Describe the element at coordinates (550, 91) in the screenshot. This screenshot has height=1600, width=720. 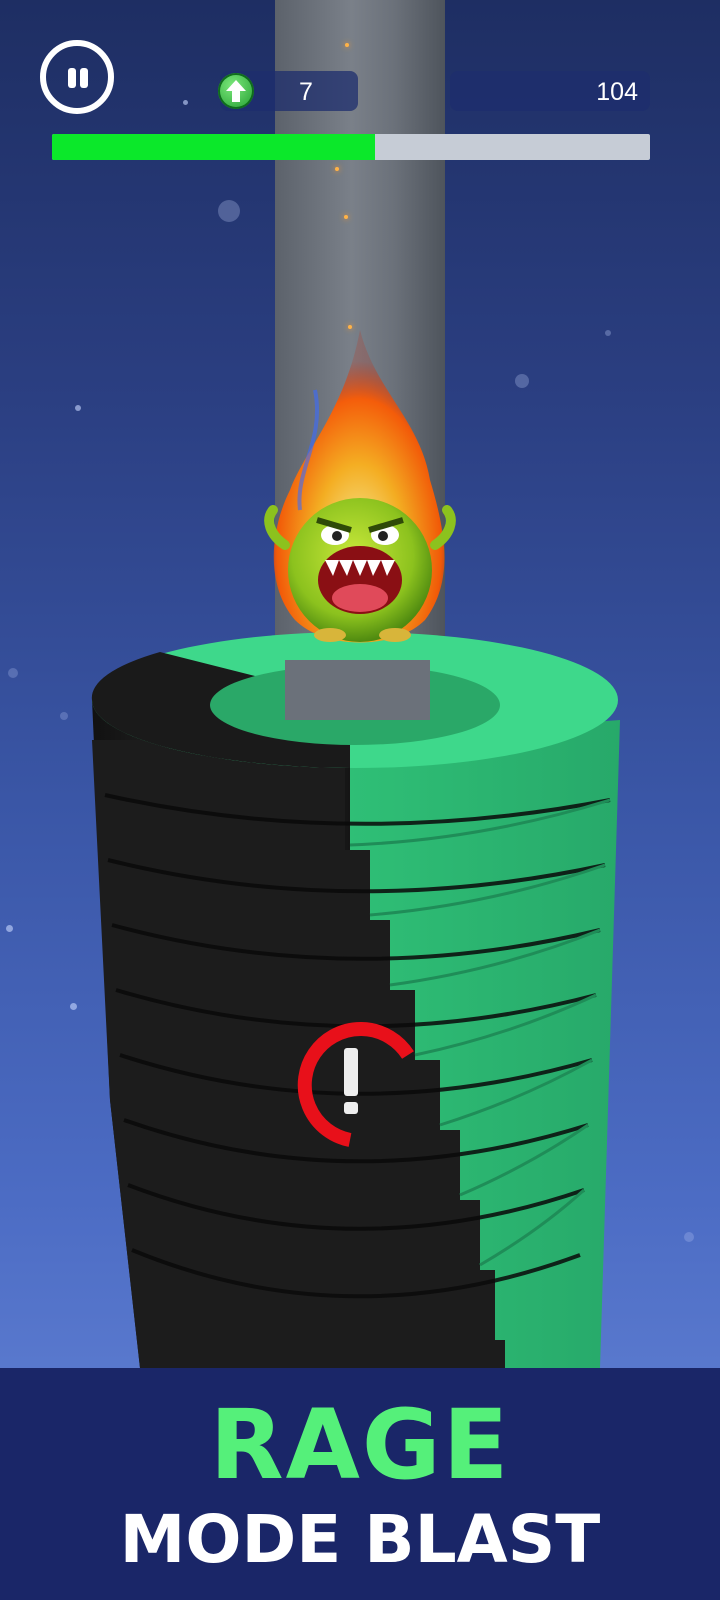
I see `score-counter: 104` at that location.